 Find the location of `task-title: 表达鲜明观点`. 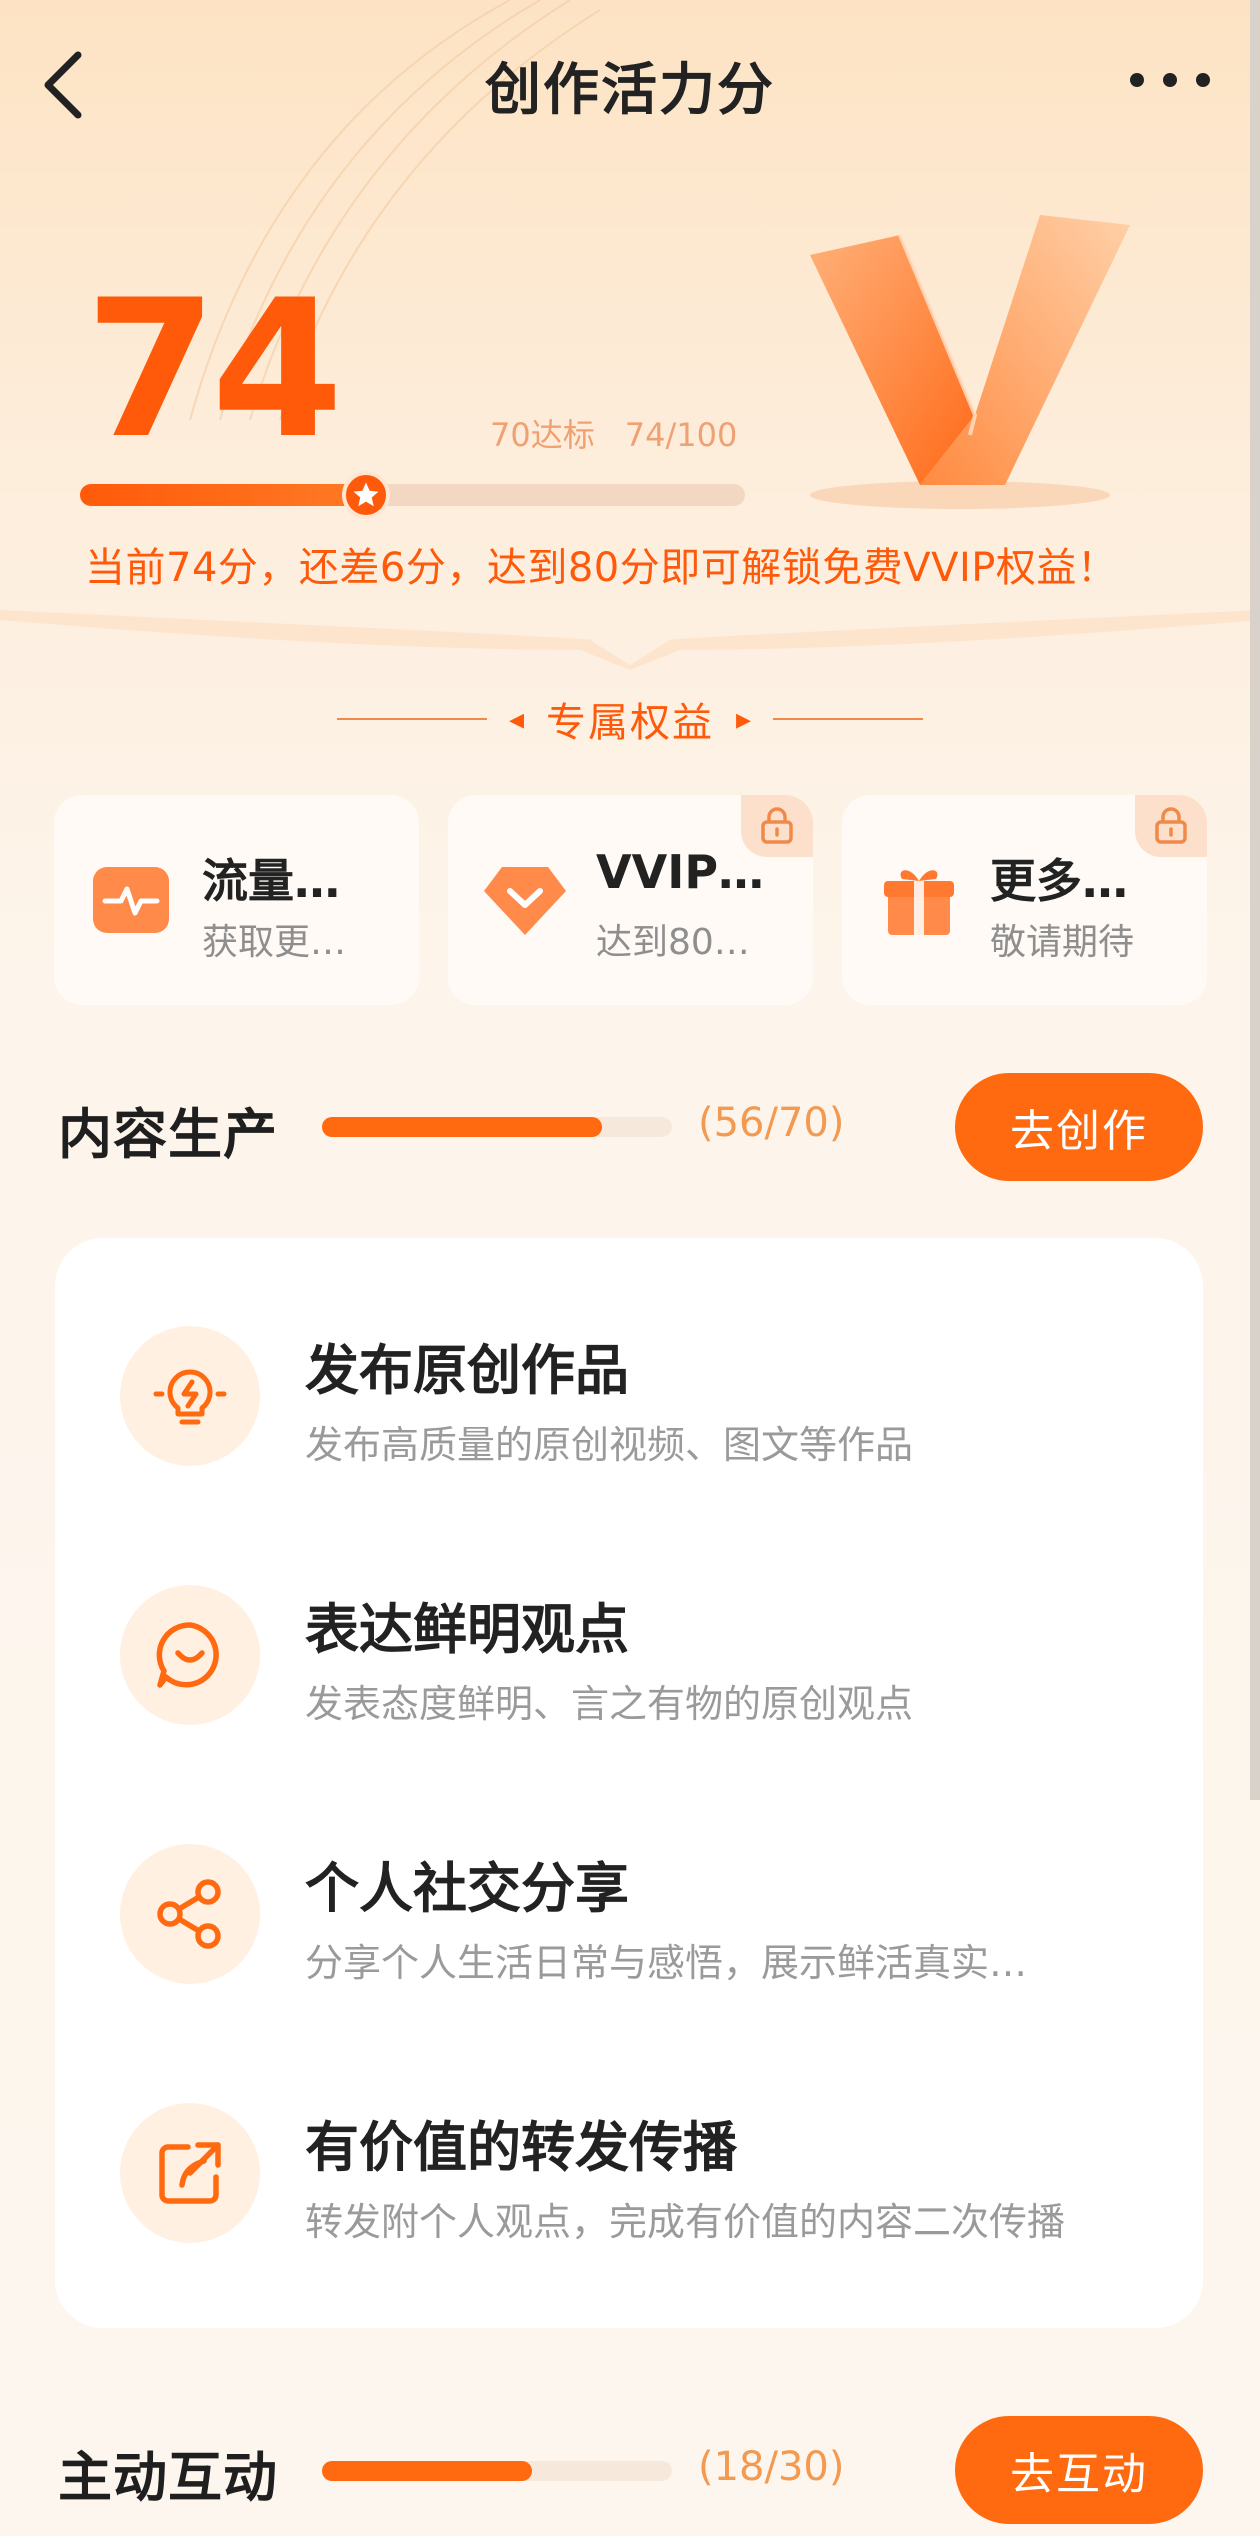

task-title: 表达鲜明观点 is located at coordinates (467, 1629).